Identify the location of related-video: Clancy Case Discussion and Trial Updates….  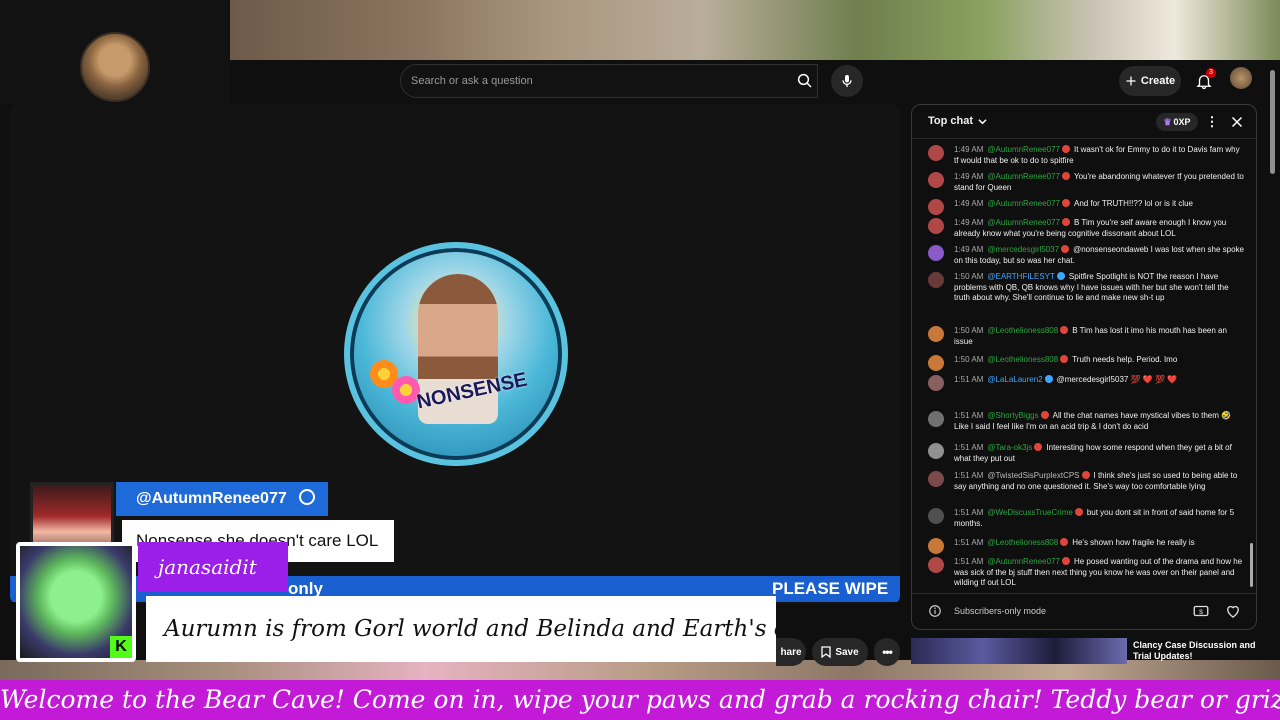
(1084, 651).